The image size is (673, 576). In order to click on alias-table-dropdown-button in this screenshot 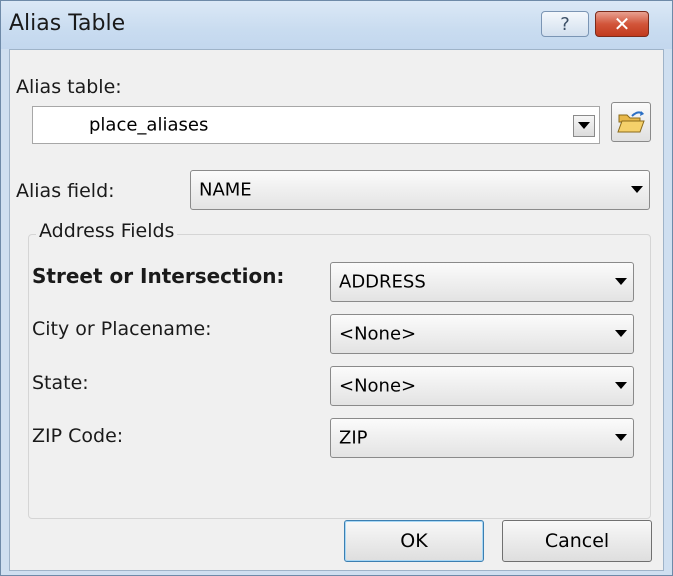, I will do `click(584, 126)`.